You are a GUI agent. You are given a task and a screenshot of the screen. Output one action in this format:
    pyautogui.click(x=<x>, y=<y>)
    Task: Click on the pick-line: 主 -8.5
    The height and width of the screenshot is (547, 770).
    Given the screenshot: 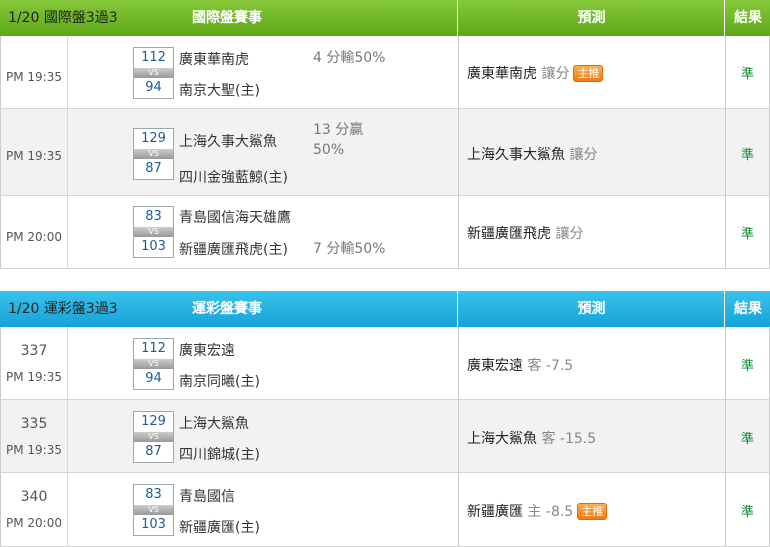 What is the action you would take?
    pyautogui.click(x=550, y=512)
    